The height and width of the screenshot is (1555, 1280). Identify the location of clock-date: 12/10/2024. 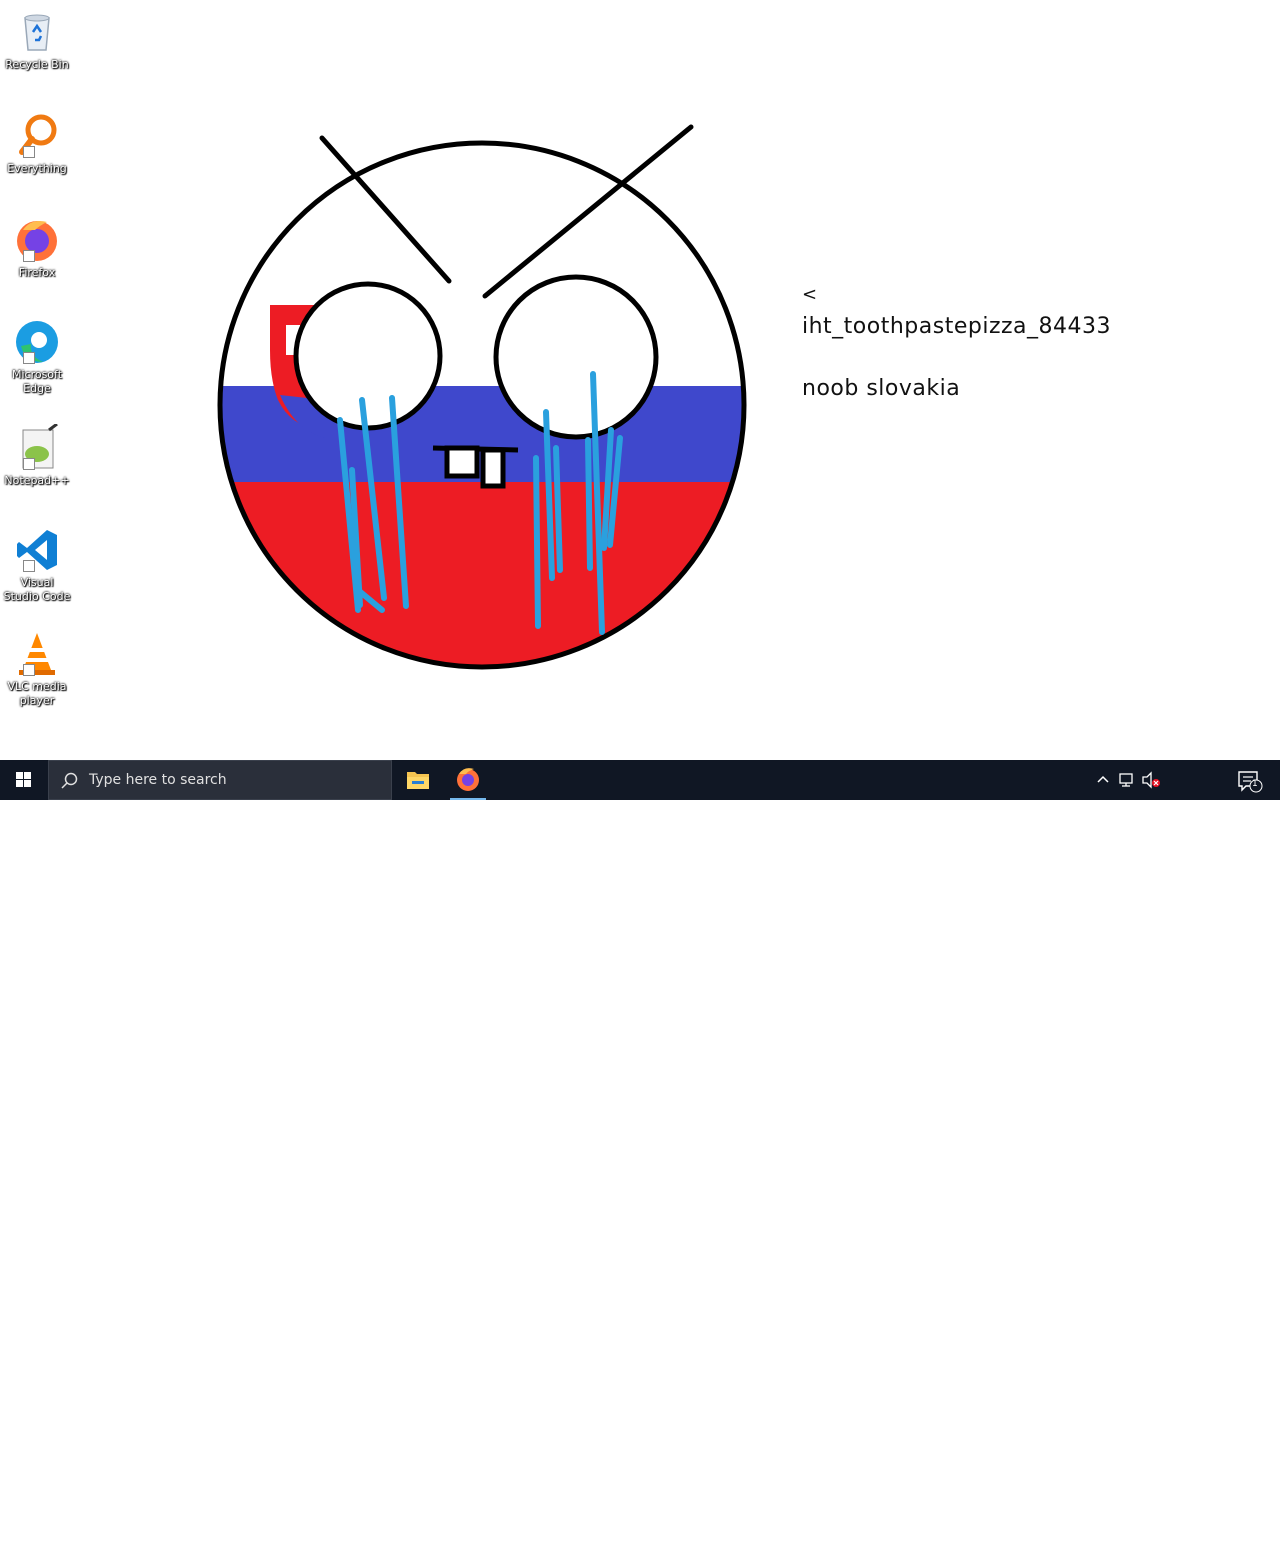
(1198, 1548).